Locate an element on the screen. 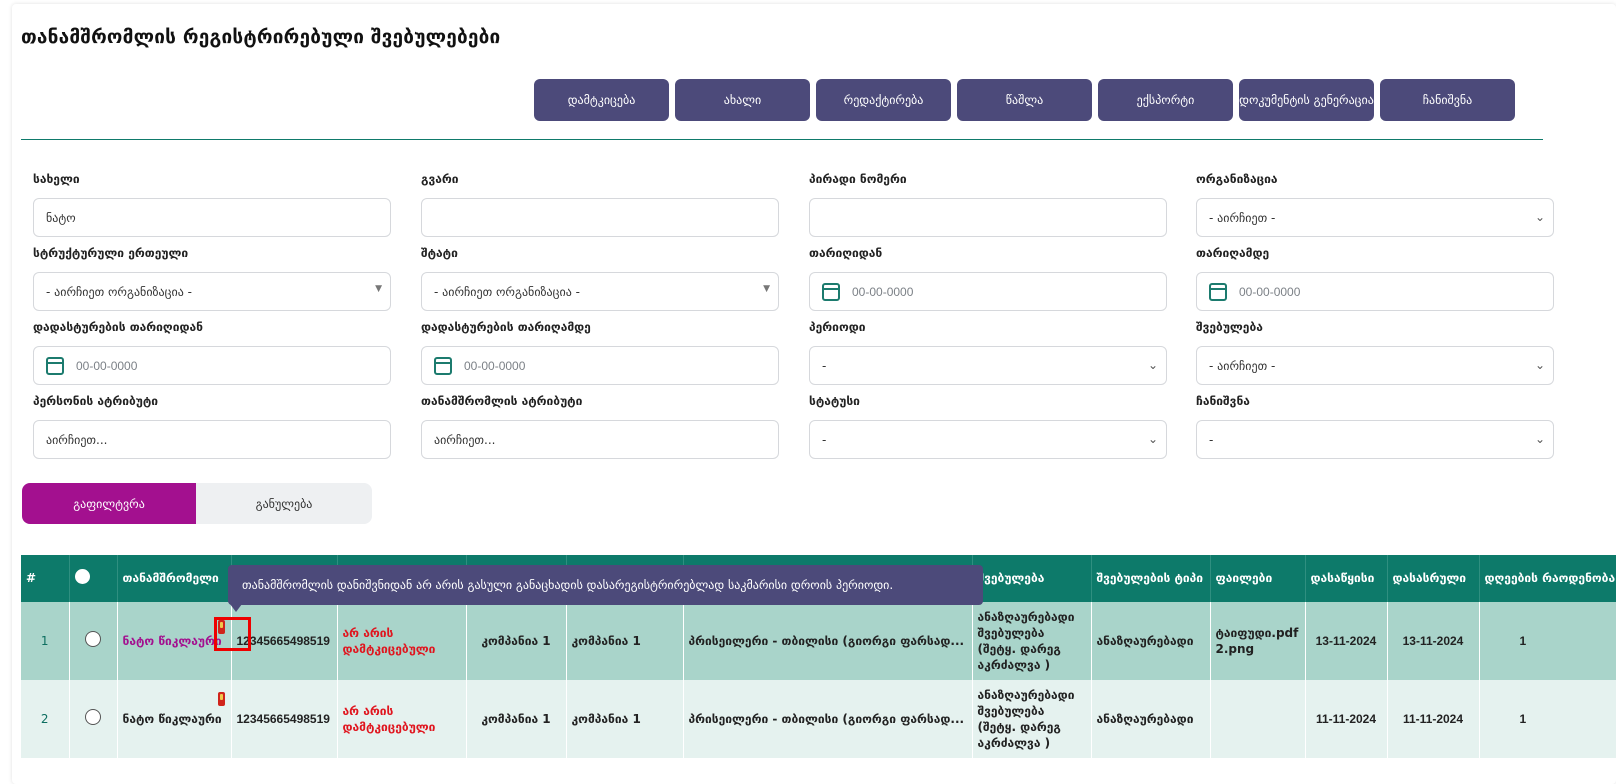  mark-button: ჩანიშვნა is located at coordinates (1447, 100).